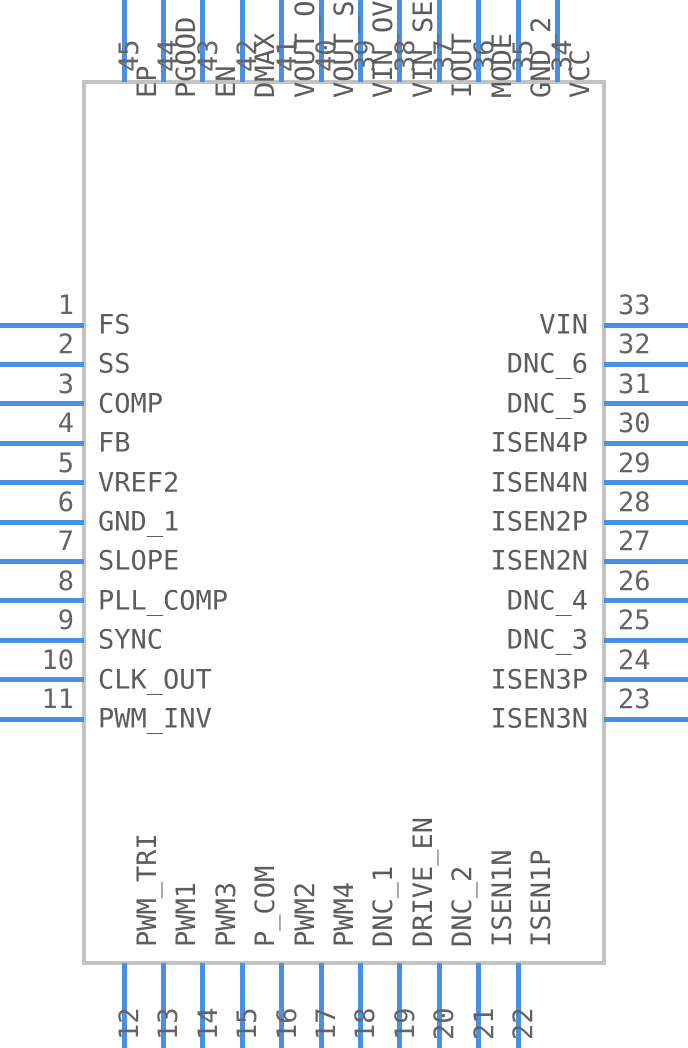 This screenshot has height=1048, width=688. Describe the element at coordinates (305, 914) in the screenshot. I see `pin-label-pwm2: PWM2` at that location.